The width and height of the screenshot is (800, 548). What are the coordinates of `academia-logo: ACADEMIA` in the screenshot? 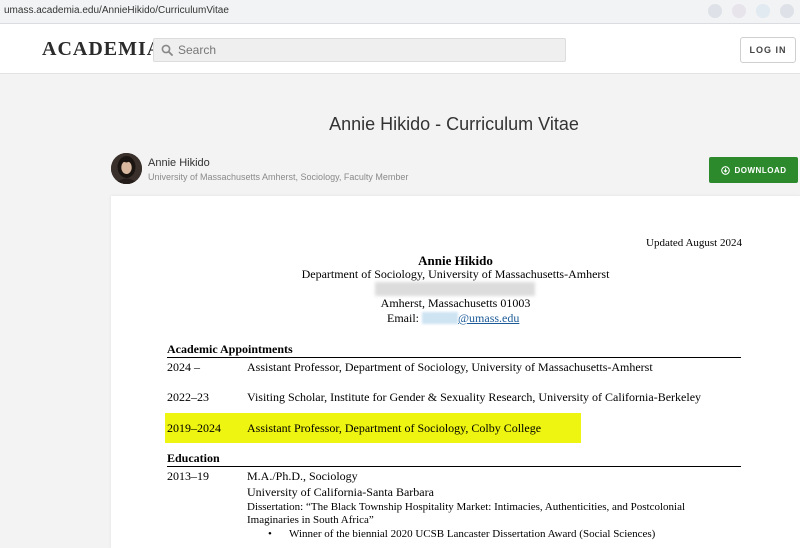 It's located at (102, 49).